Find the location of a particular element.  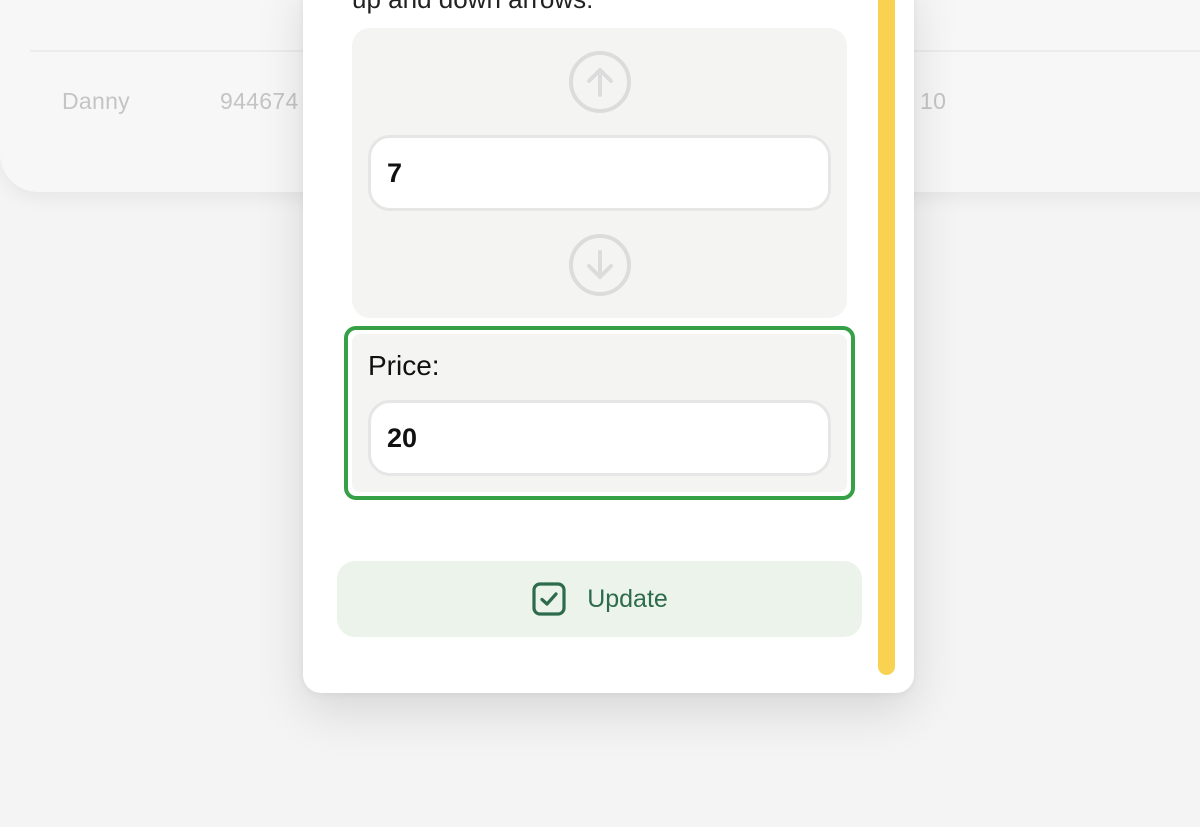

arrow-up-circle-icon is located at coordinates (600, 82).